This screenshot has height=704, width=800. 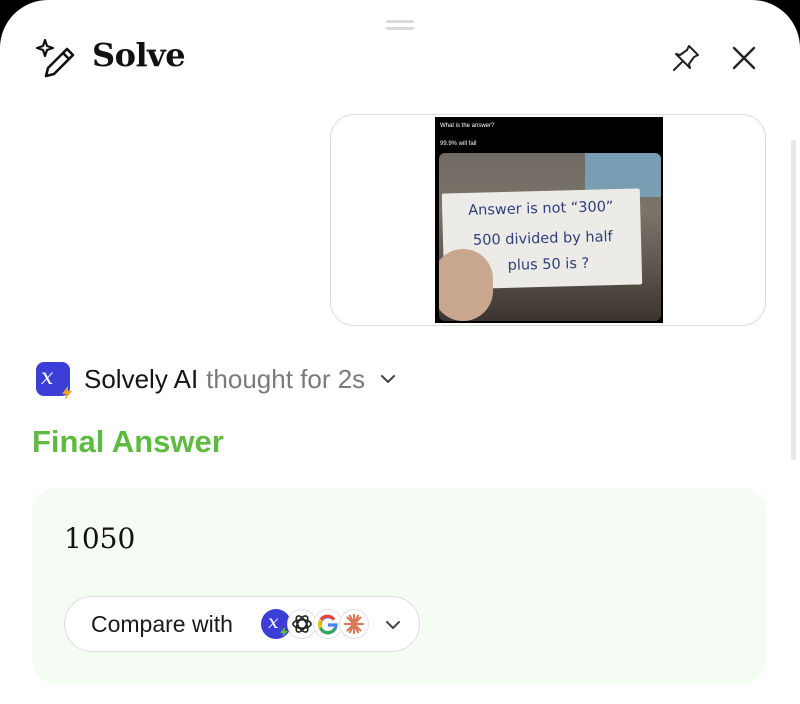 What do you see at coordinates (793, 300) in the screenshot?
I see `scrollbar` at bounding box center [793, 300].